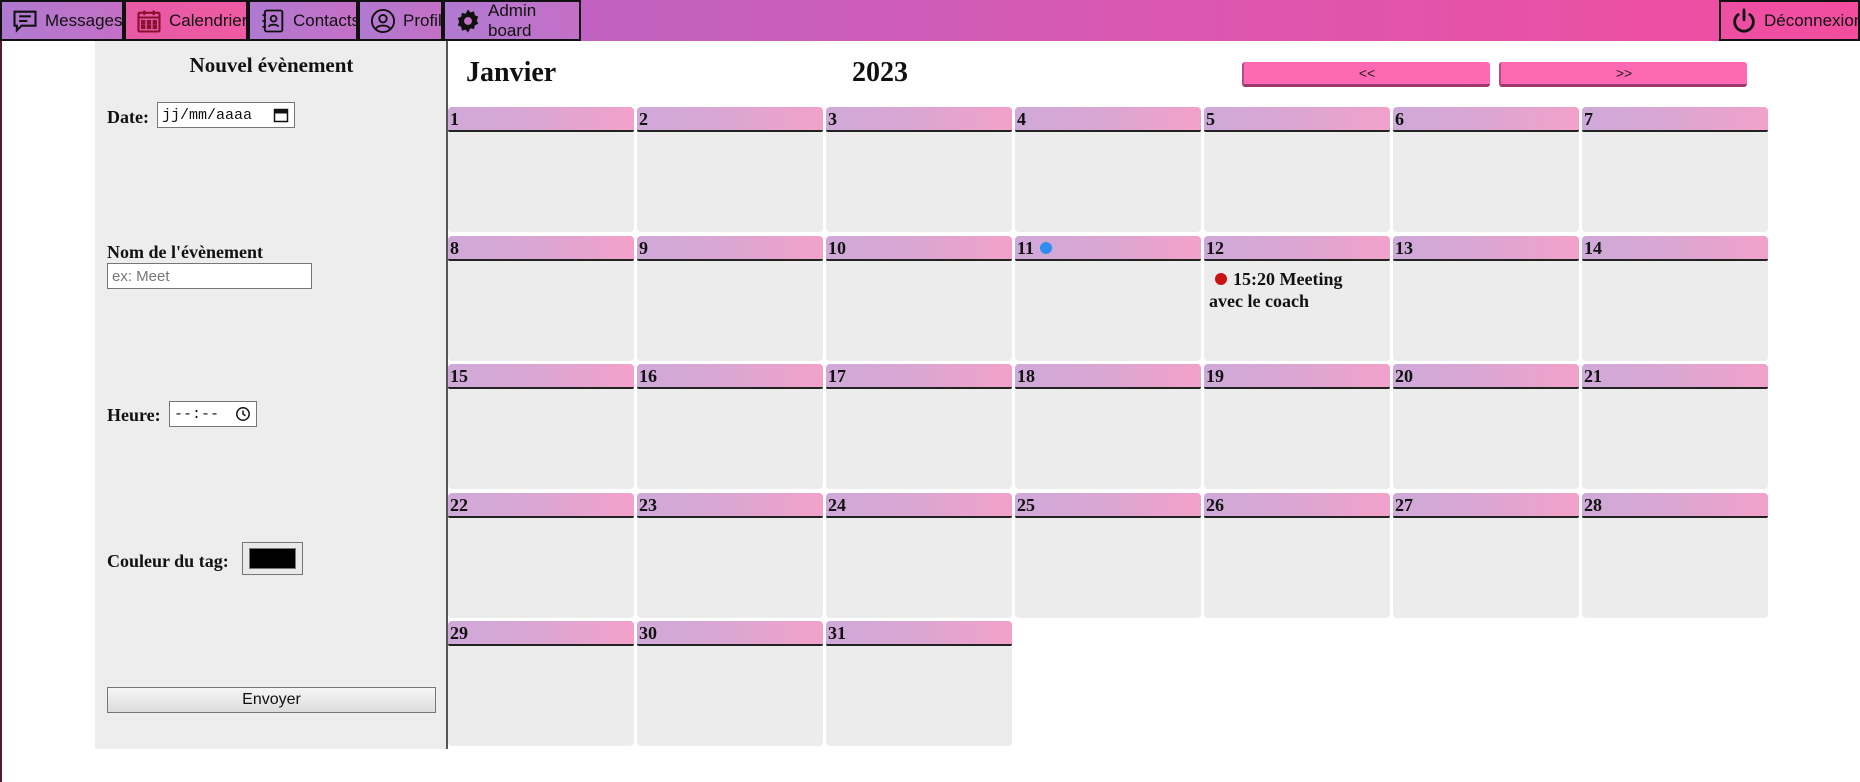  I want to click on nav-profile-button: Profil, so click(400, 20).